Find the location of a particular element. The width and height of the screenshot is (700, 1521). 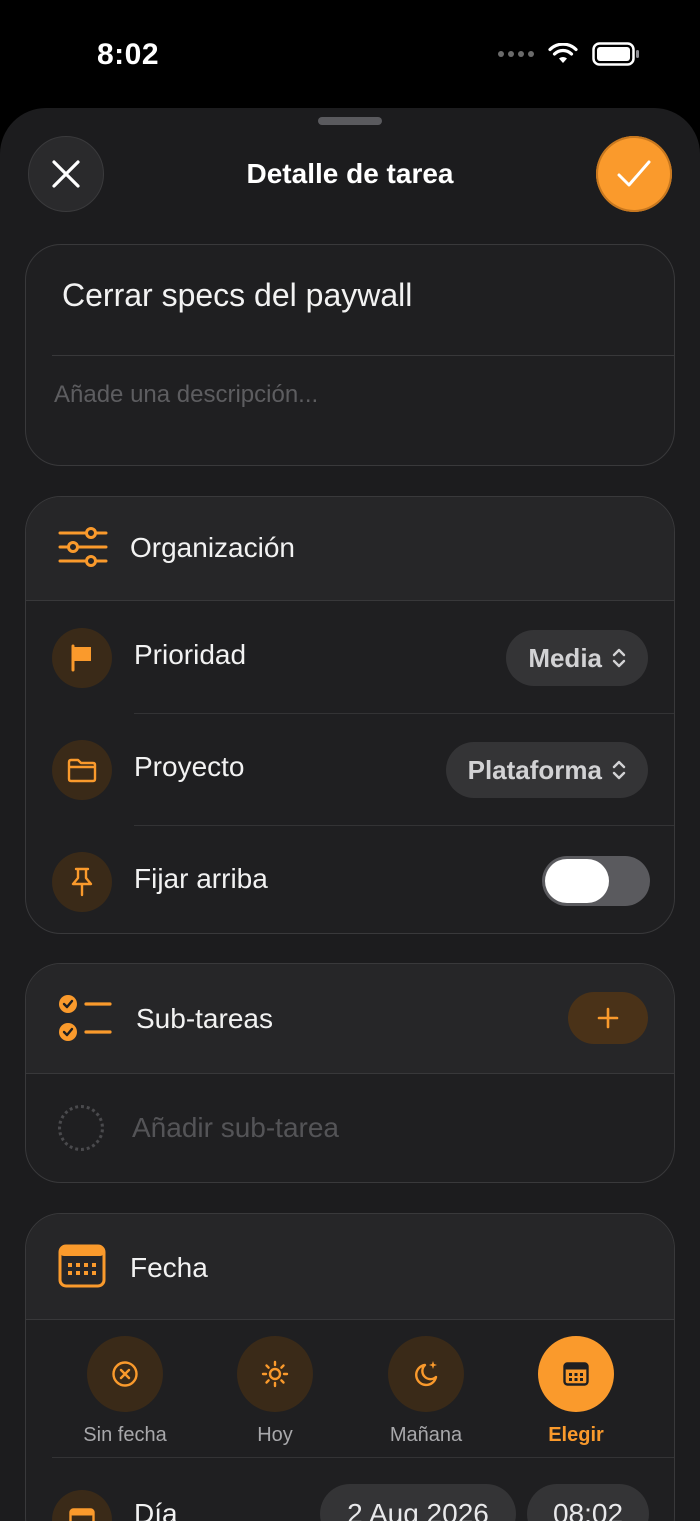

date-option-none: Sin fecha is located at coordinates (125, 1391).